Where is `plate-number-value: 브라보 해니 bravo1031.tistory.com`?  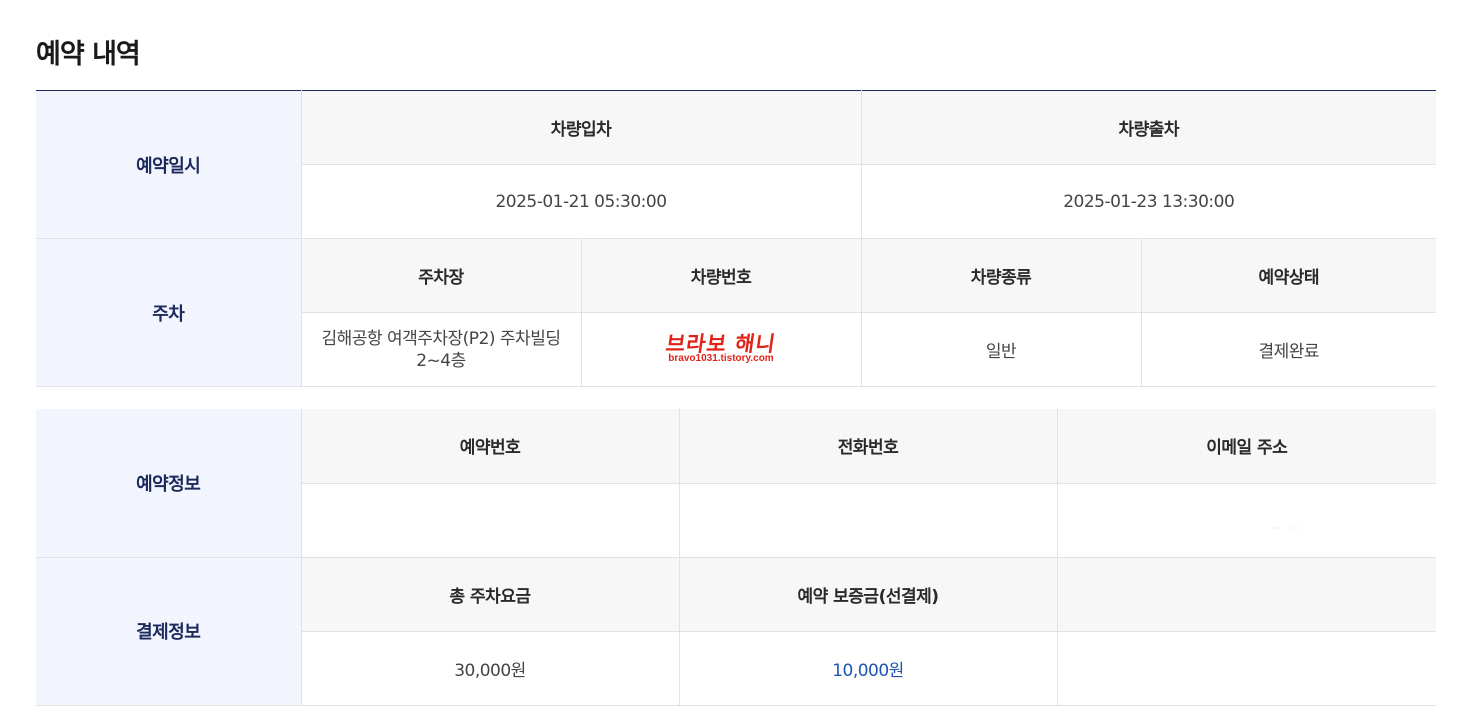
plate-number-value: 브라보 해니 bravo1031.tistory.com is located at coordinates (720, 349).